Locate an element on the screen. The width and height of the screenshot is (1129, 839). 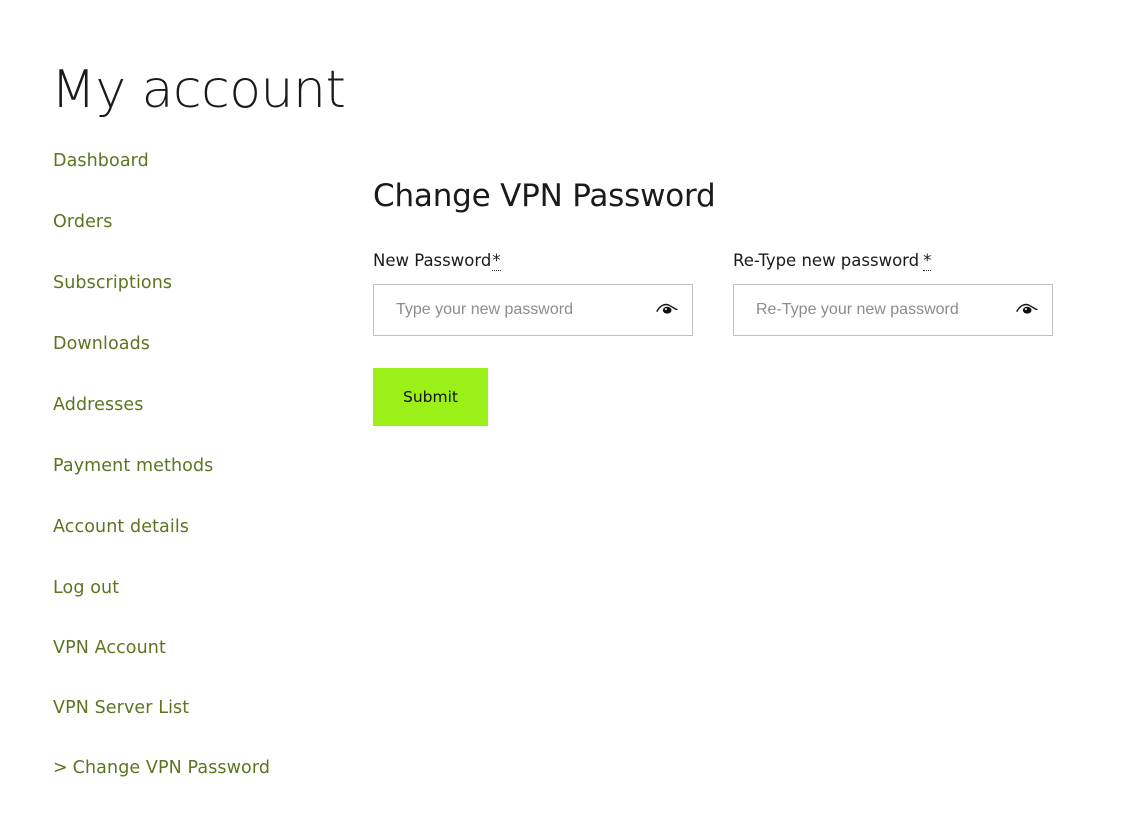
sidebar-item-payment-methods: Payment methods is located at coordinates (198, 465).